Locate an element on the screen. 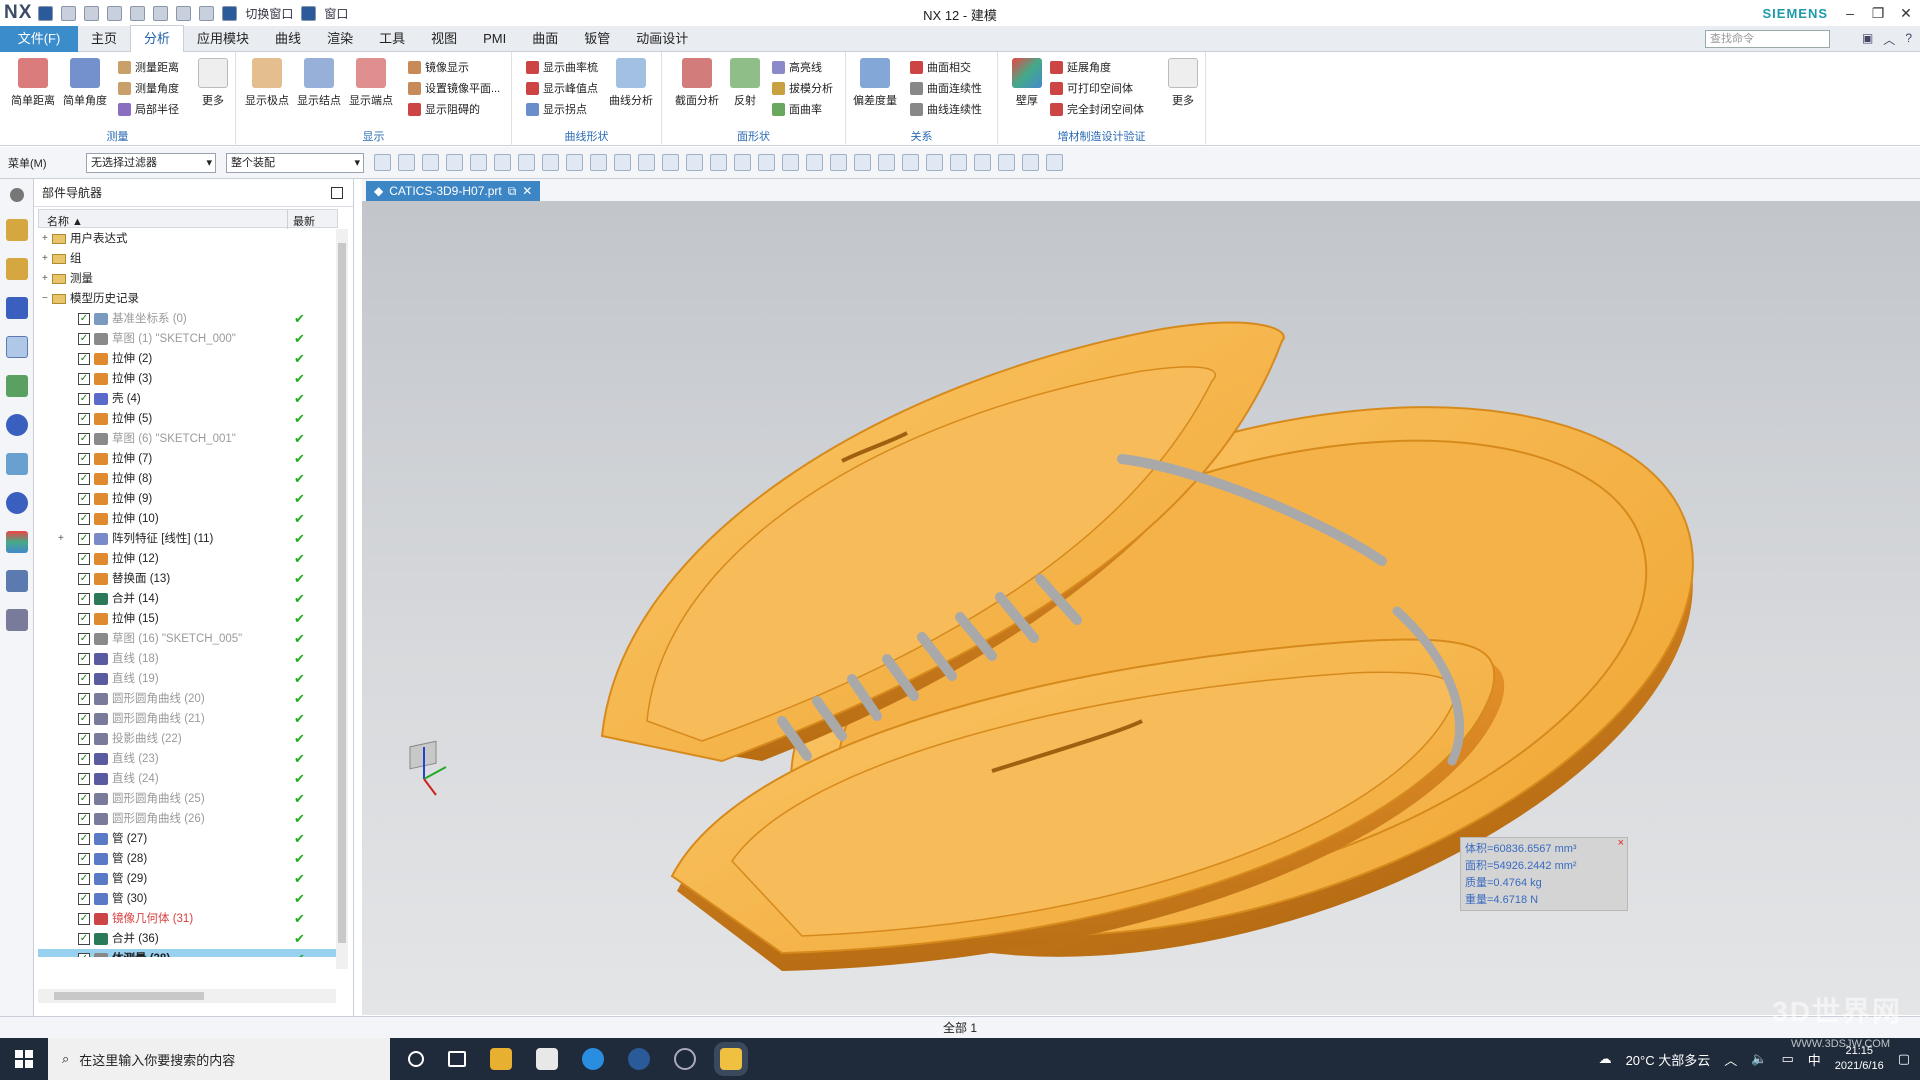 This screenshot has width=1920, height=1080. clock-icon is located at coordinates (16, 503).